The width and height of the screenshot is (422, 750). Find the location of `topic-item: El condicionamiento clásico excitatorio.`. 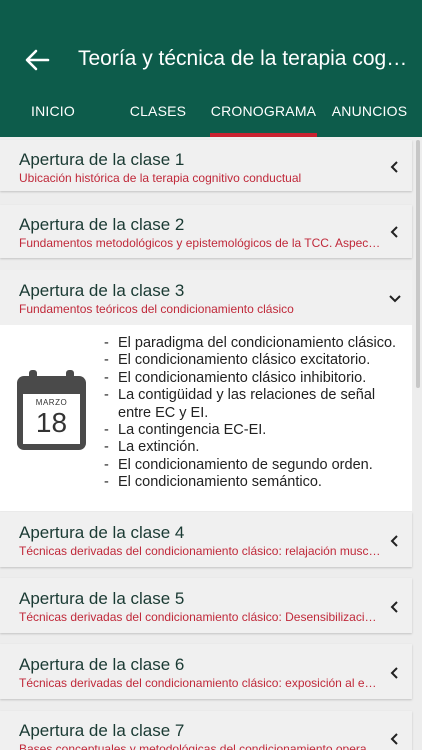

topic-item: El condicionamiento clásico excitatorio. is located at coordinates (256, 361).